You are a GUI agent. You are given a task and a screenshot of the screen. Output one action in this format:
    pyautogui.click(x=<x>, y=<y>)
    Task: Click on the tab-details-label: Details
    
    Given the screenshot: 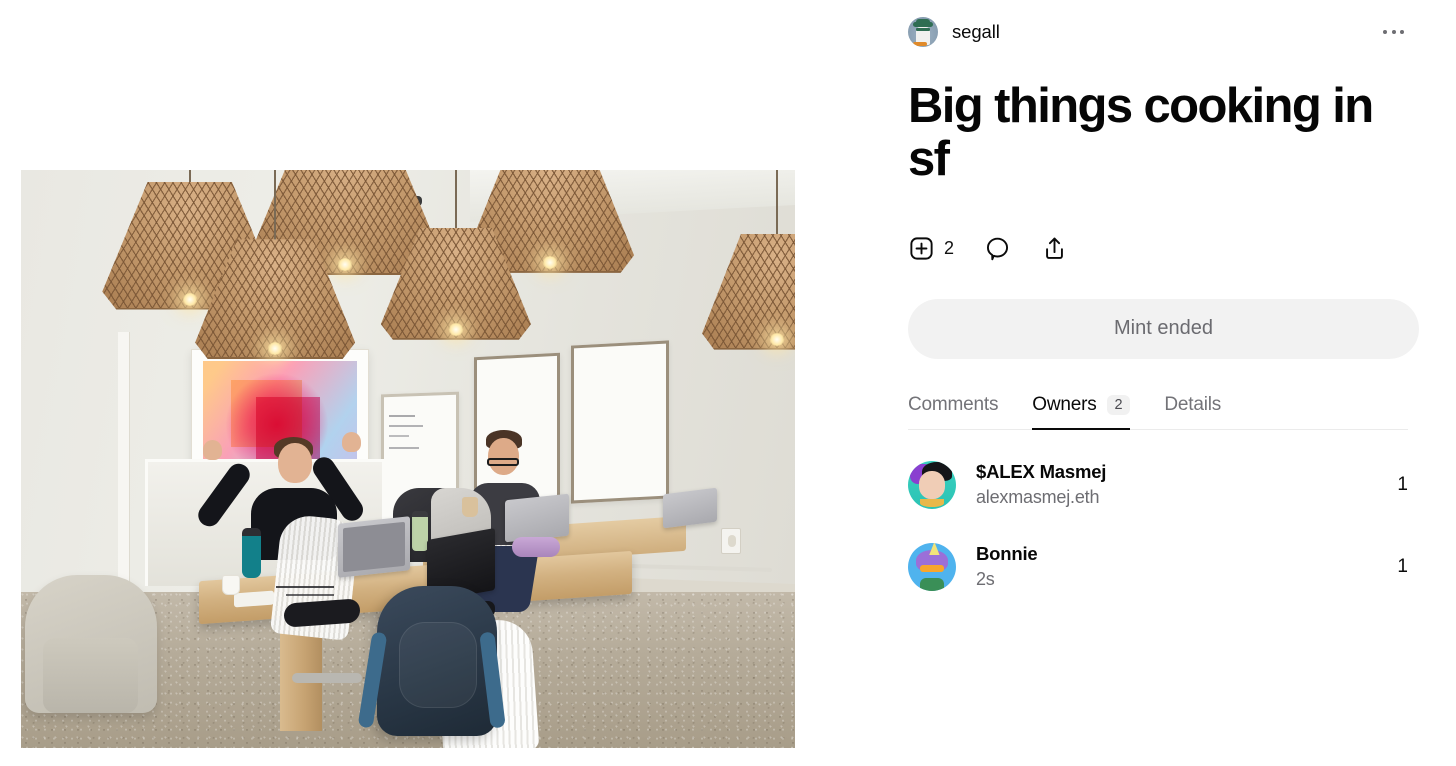 What is the action you would take?
    pyautogui.click(x=1193, y=404)
    